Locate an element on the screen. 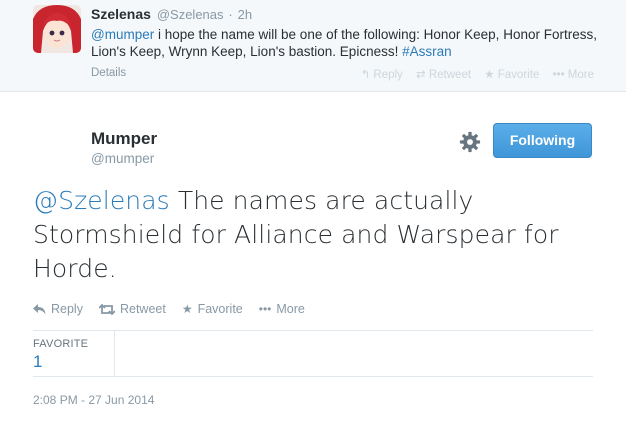 The height and width of the screenshot is (425, 626). avatar is located at coordinates (57, 29).